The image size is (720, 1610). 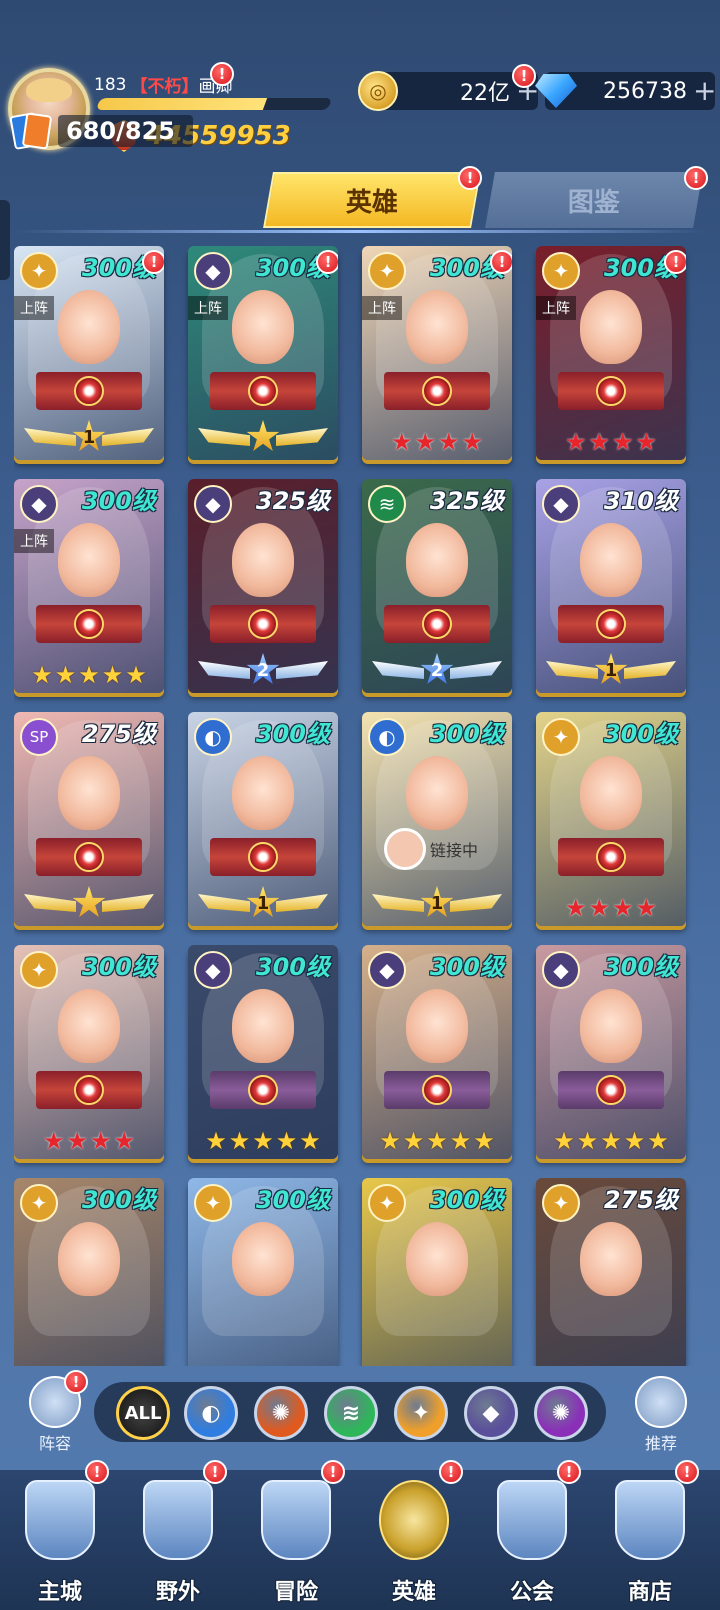 What do you see at coordinates (470, 178) in the screenshot?
I see `tab-heroes-badge: !` at bounding box center [470, 178].